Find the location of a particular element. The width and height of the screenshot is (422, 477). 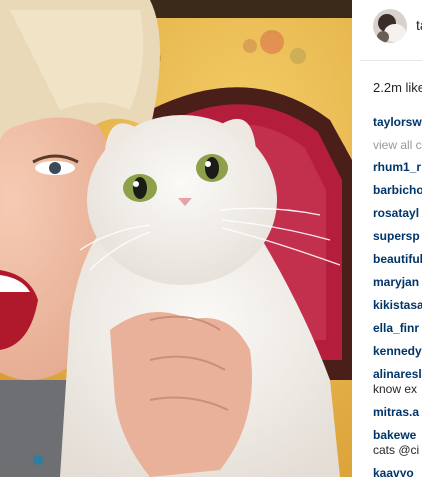

comment-username: kikistasa is located at coordinates (397, 305).